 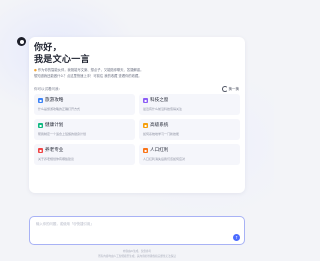 What do you see at coordinates (164, 159) in the screenshot?
I see `suggestion-desc: 人口红利消失后我们该如何应对` at bounding box center [164, 159].